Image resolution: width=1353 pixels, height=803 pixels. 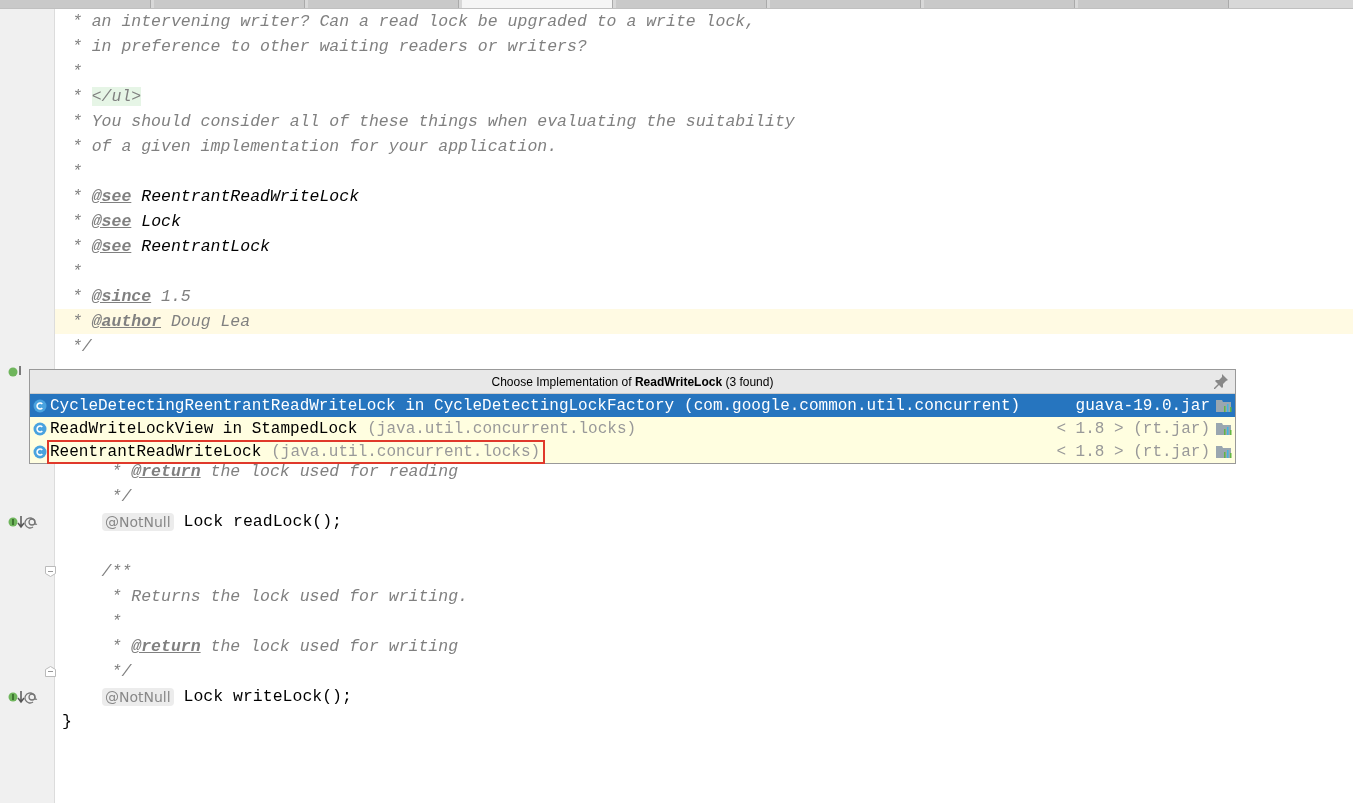 What do you see at coordinates (267, 696) in the screenshot?
I see `code-text: Lock writeLock();` at bounding box center [267, 696].